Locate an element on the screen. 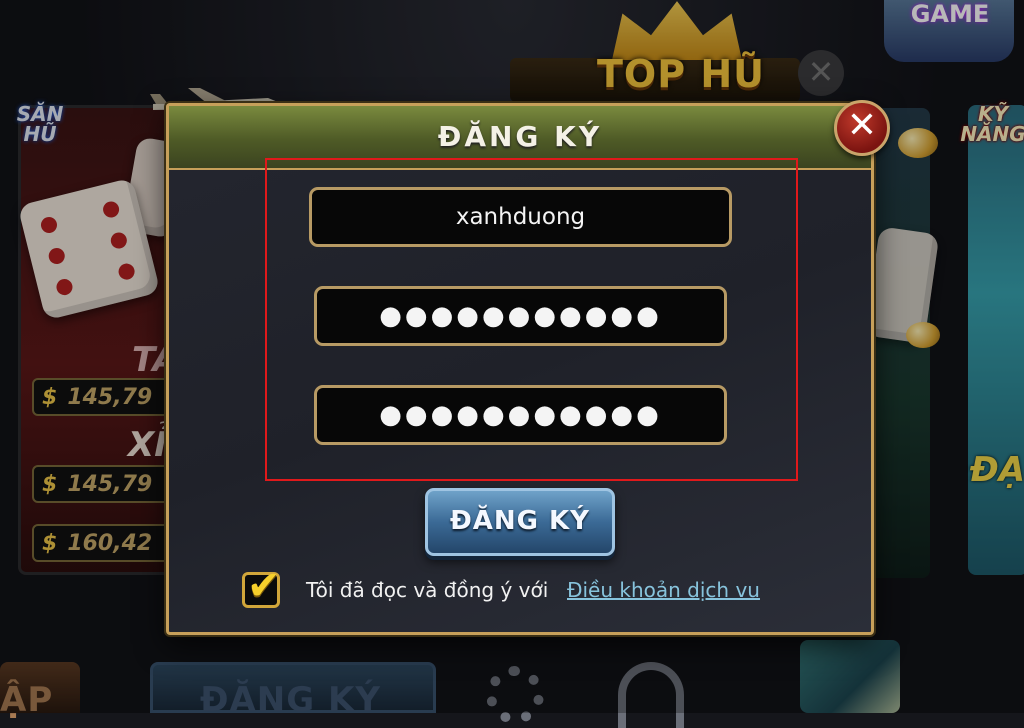 This screenshot has height=728, width=1024. agree-text: Tôi đã đọc và đồng ý với is located at coordinates (427, 590).